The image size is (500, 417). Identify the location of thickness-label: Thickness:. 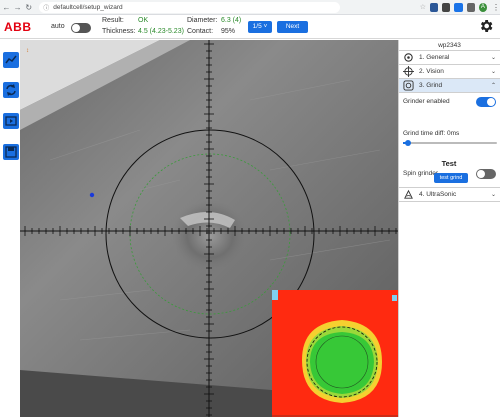
(119, 31).